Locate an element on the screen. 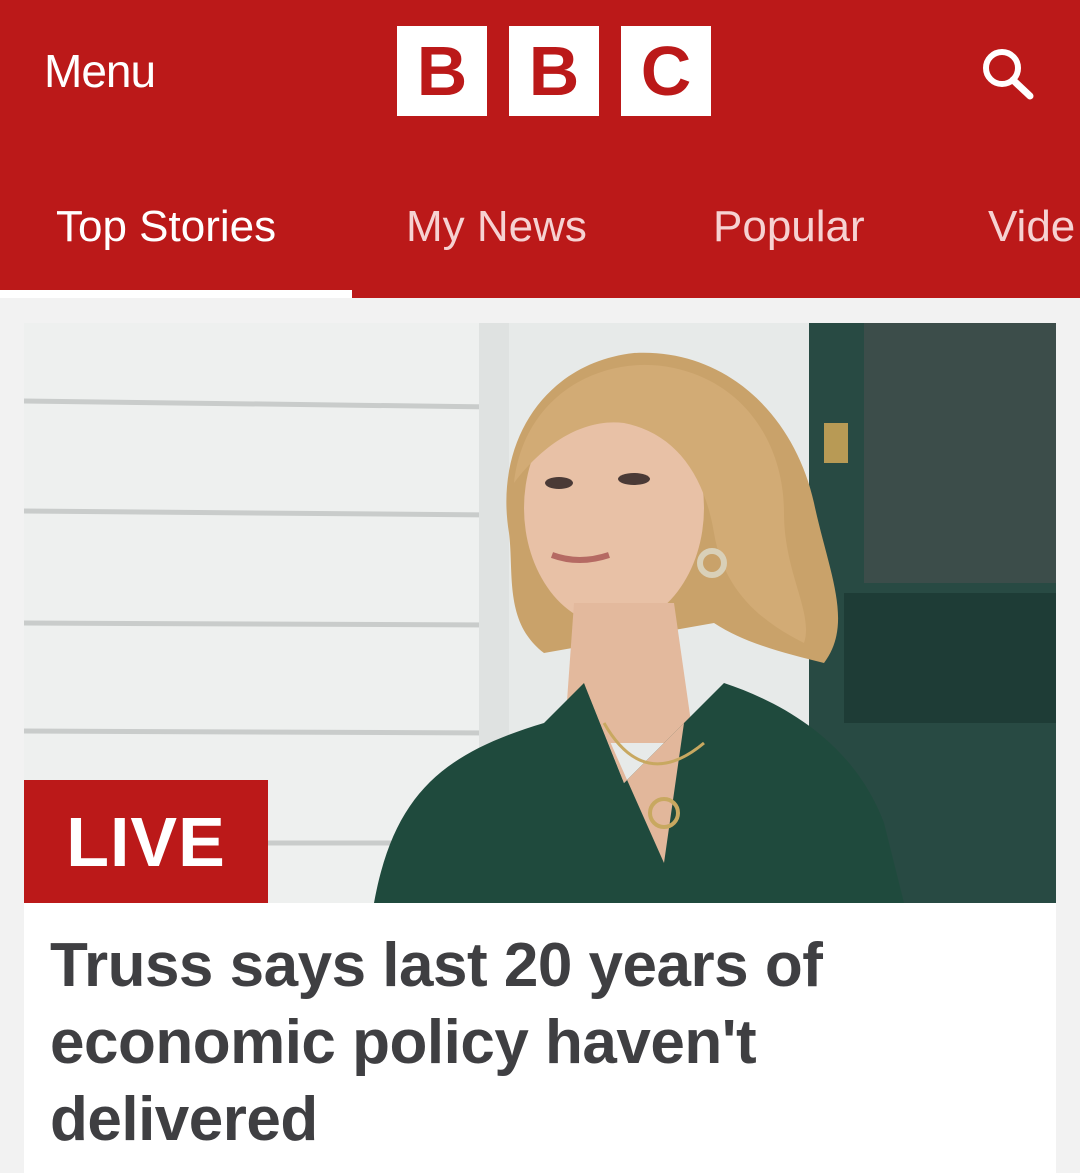  logo-letter-1: B is located at coordinates (442, 71).